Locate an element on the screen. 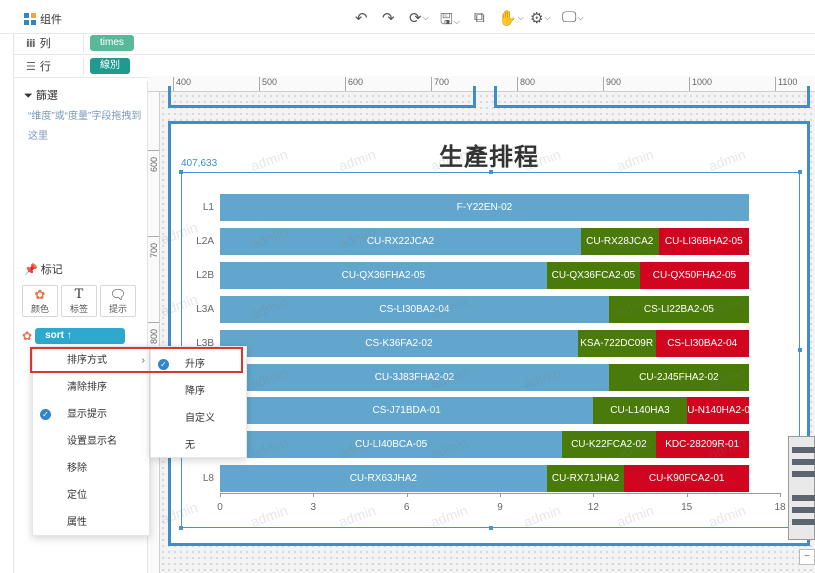 The width and height of the screenshot is (815, 573). menu-item-label: 移除 is located at coordinates (77, 468).